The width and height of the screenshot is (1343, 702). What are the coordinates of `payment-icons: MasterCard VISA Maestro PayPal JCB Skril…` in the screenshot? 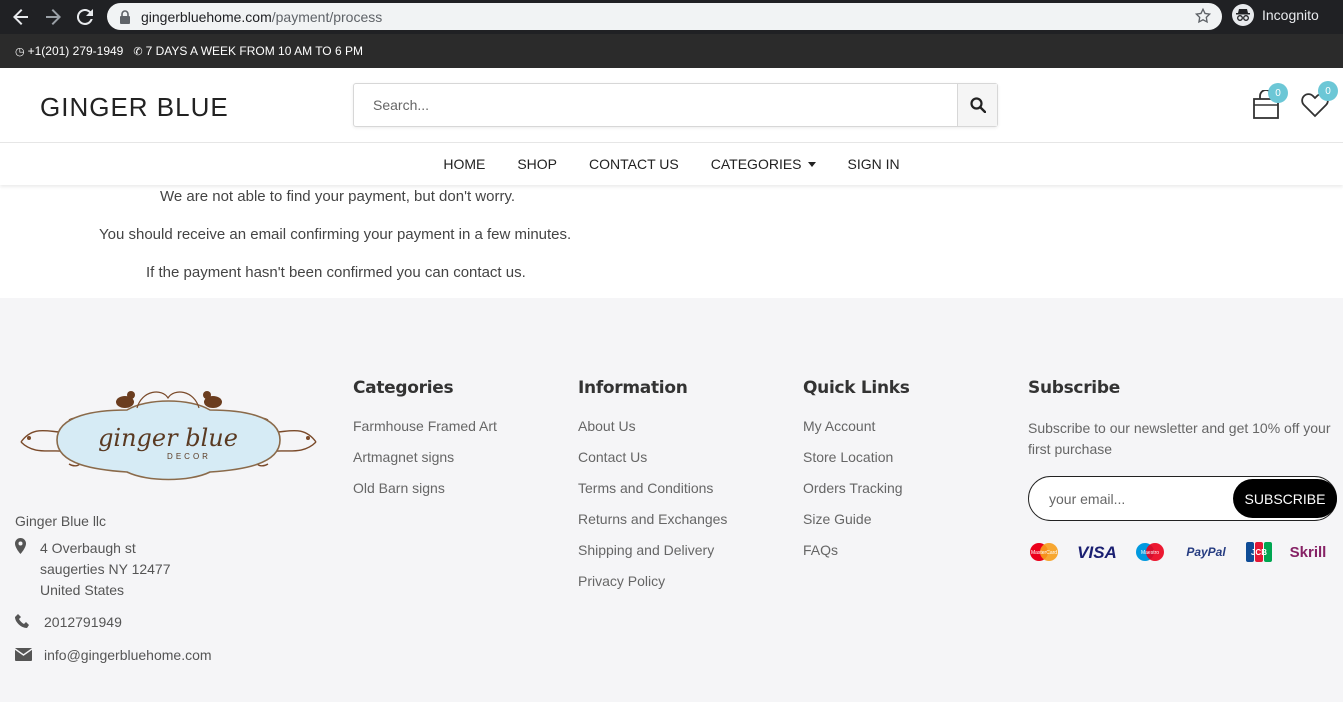 It's located at (1179, 552).